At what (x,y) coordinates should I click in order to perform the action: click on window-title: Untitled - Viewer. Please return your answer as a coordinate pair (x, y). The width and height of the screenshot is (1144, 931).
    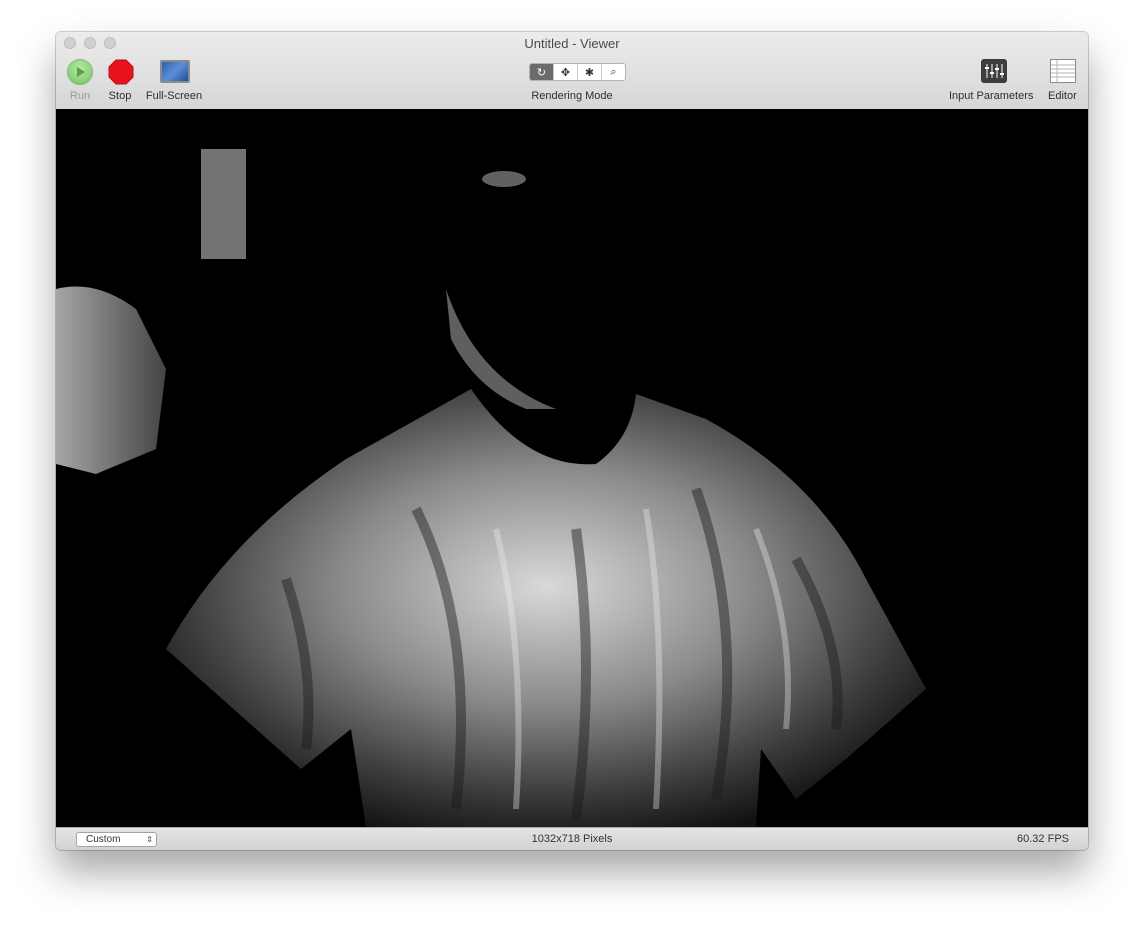
    Looking at the image, I should click on (572, 43).